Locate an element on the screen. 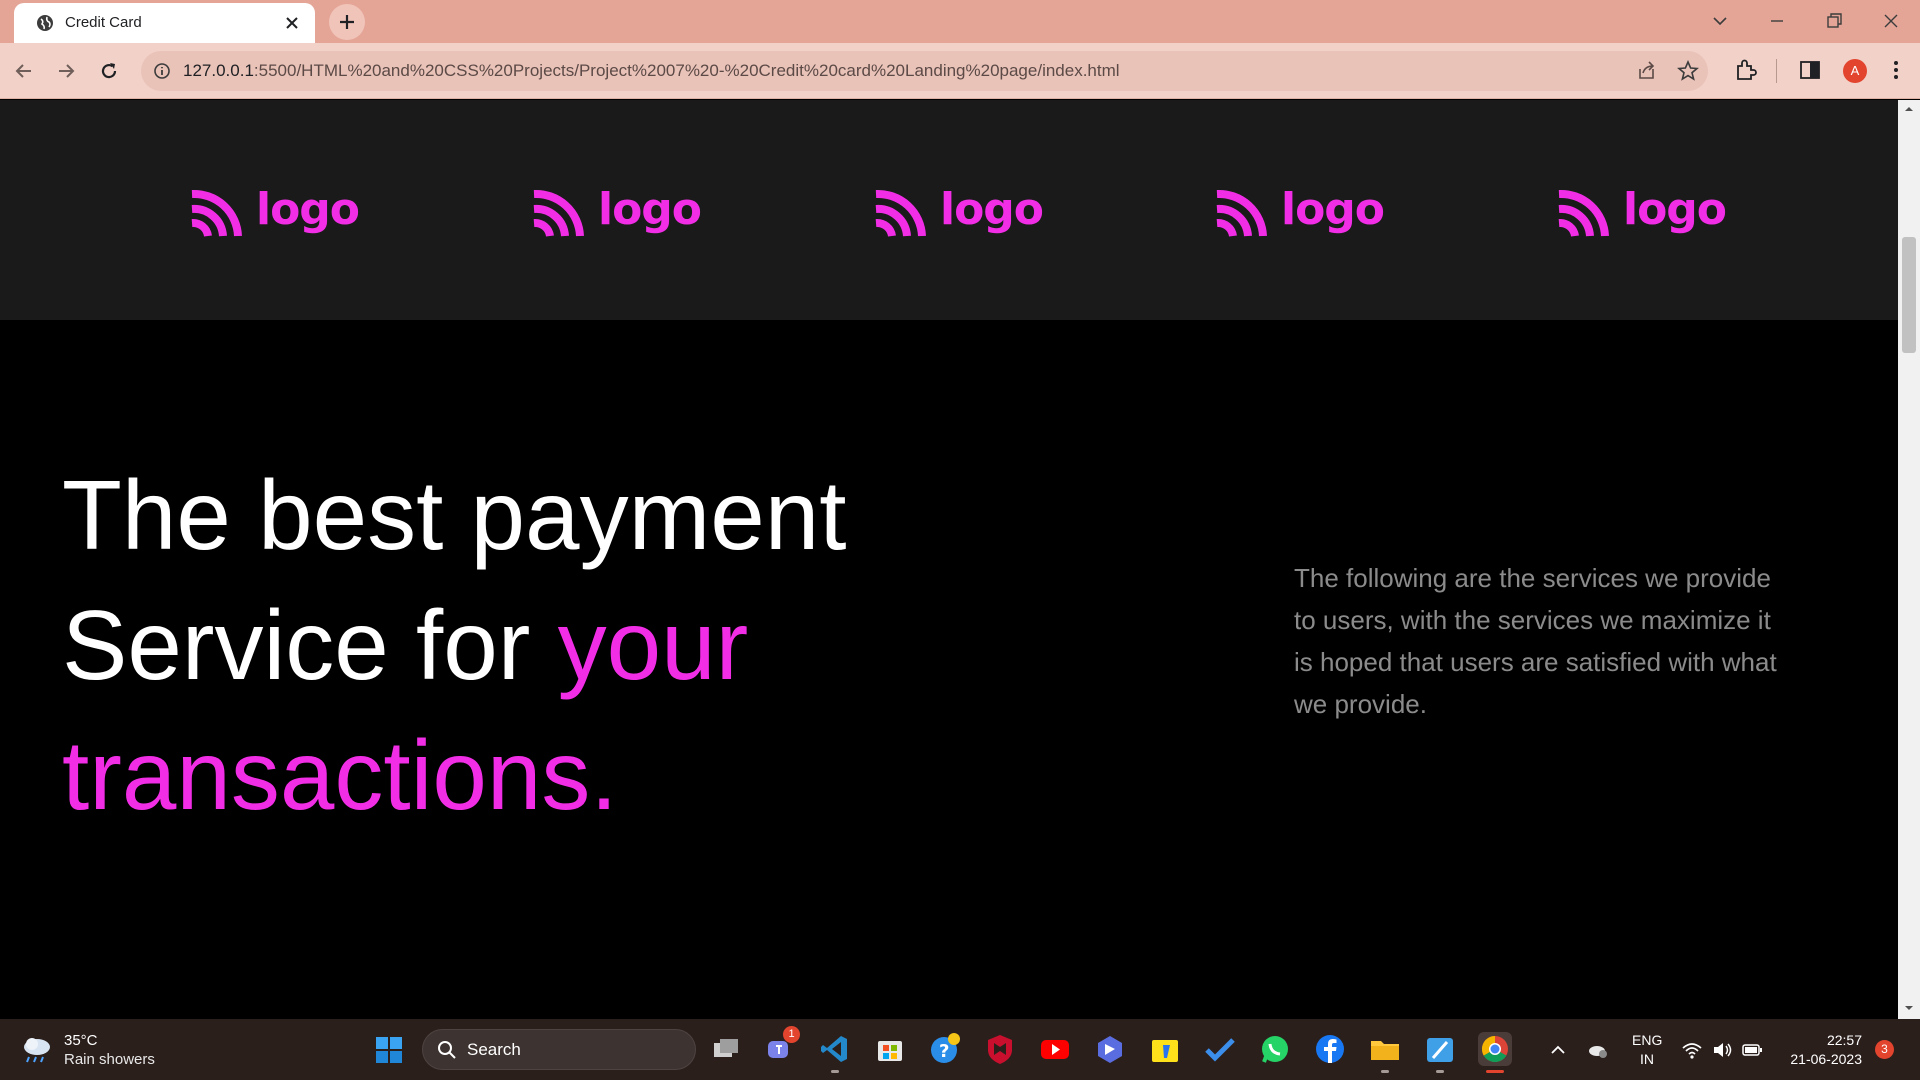 This screenshot has width=1920, height=1080. menu-kebab-icon is located at coordinates (1896, 70).